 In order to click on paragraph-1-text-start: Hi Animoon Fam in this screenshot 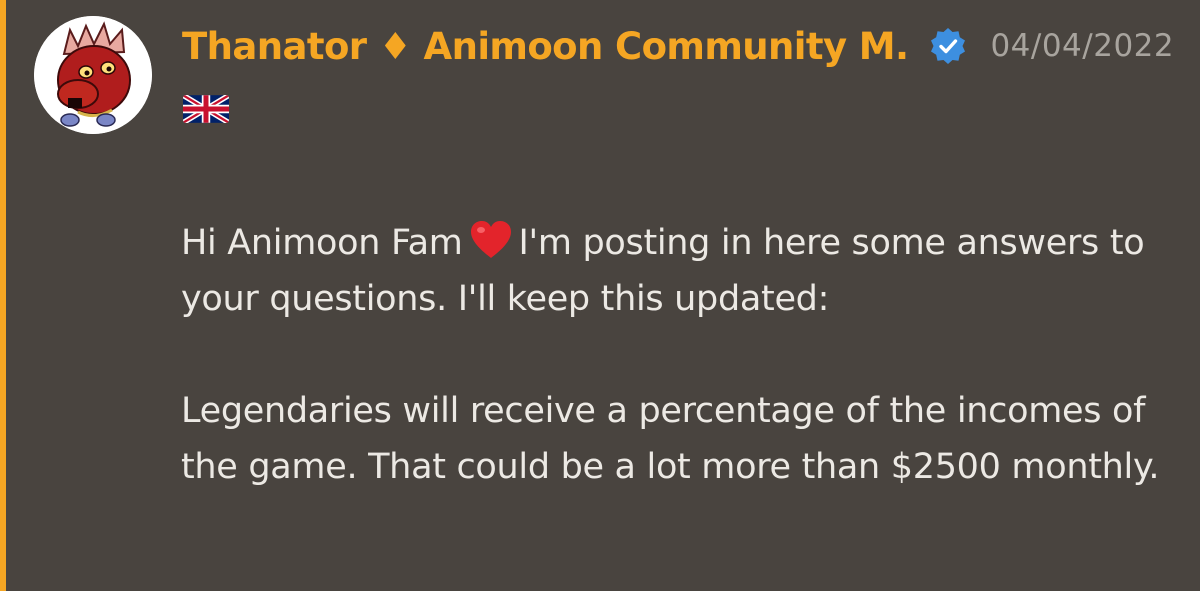, I will do `click(322, 243)`.